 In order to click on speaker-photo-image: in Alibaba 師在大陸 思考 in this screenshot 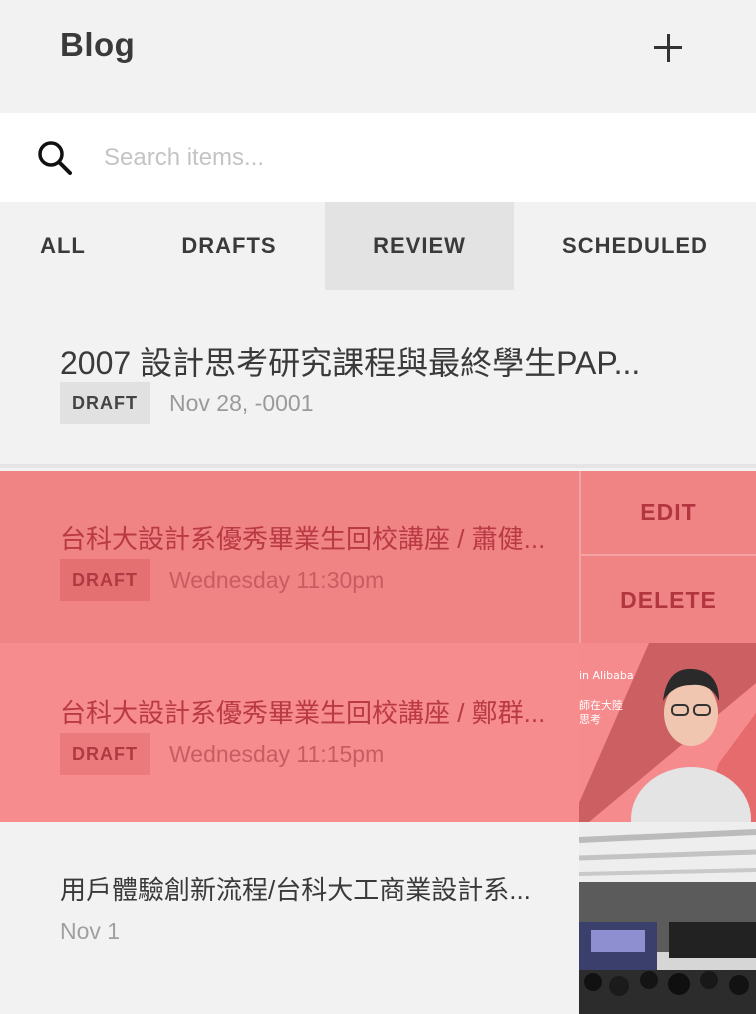, I will do `click(667, 732)`.